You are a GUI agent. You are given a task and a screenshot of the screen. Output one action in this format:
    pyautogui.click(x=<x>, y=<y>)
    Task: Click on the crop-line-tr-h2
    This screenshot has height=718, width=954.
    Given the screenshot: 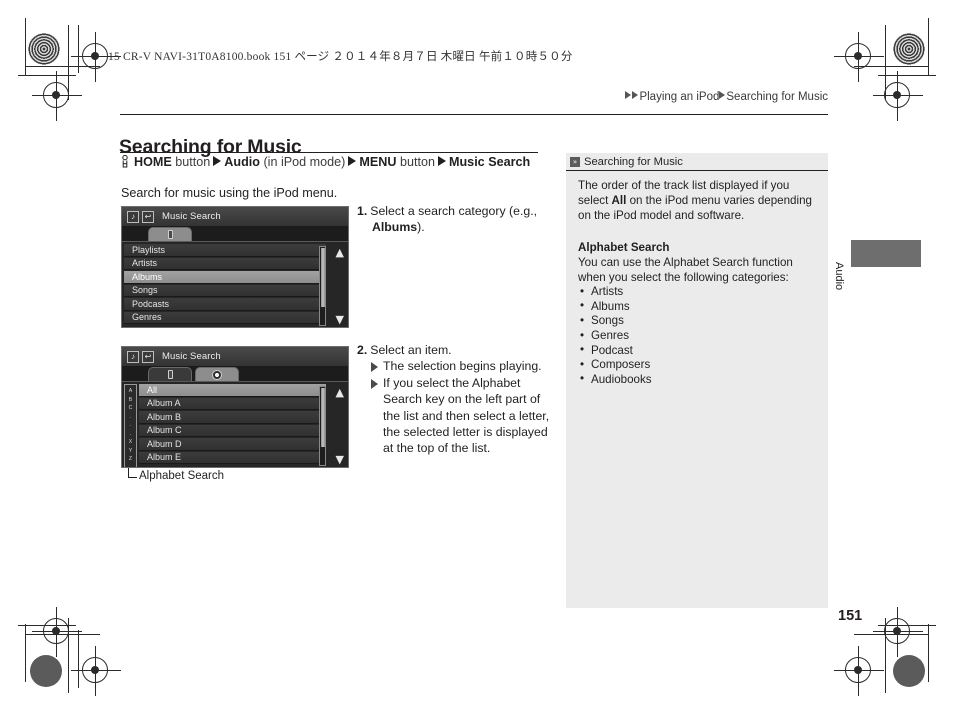 What is the action you would take?
    pyautogui.click(x=891, y=66)
    